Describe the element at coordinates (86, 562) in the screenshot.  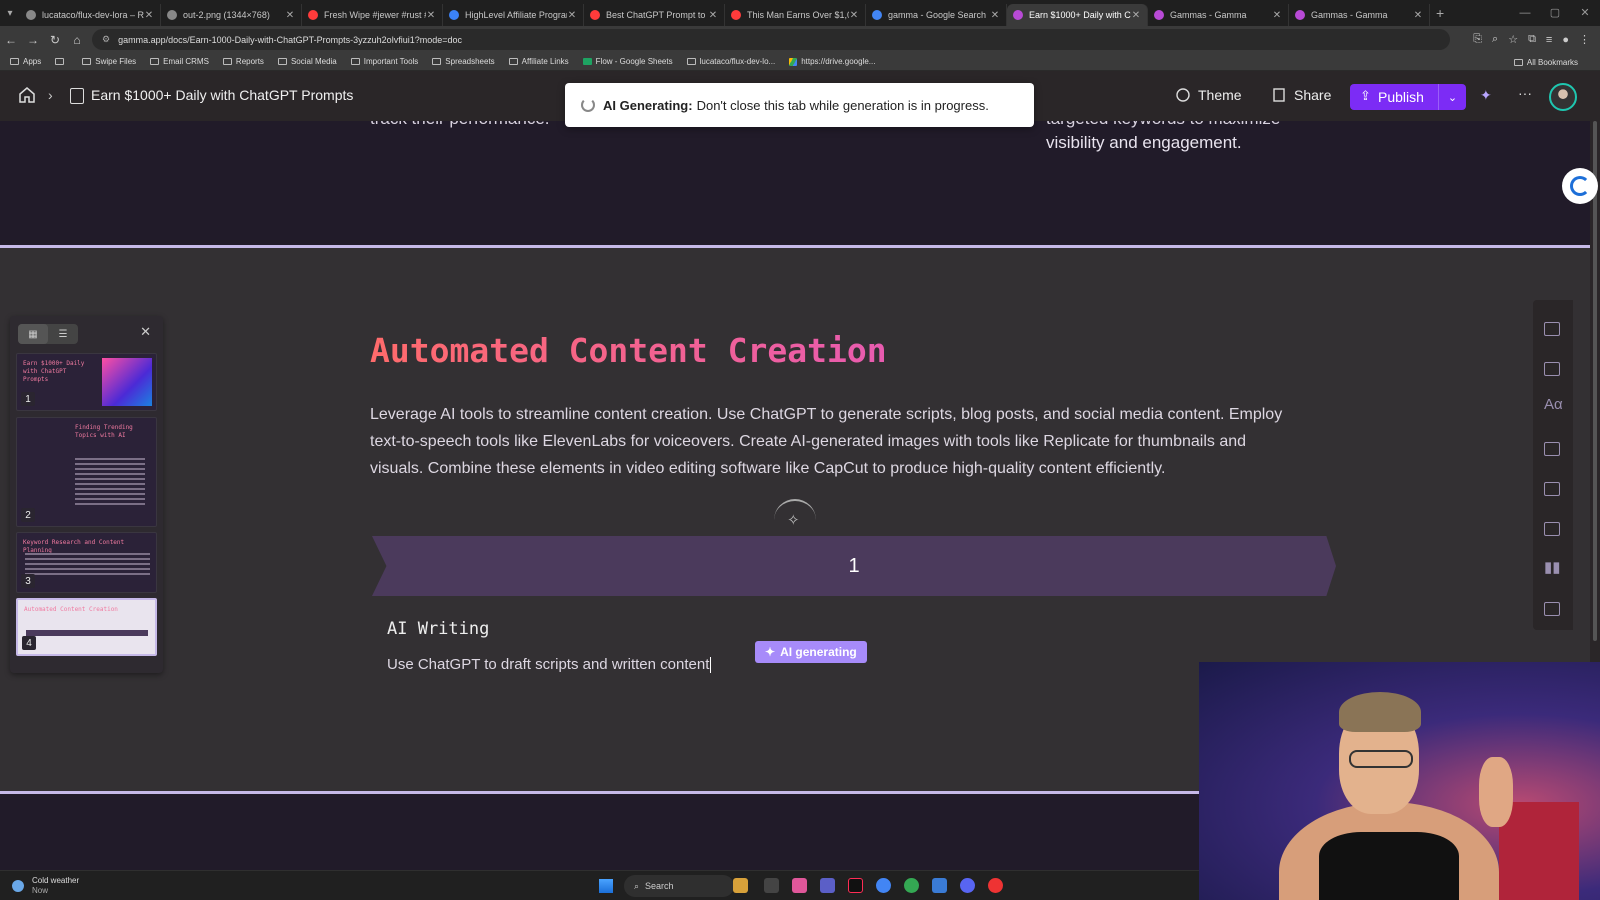
I see `thumbnail-3: Keyword Research and Content Planning 3` at that location.